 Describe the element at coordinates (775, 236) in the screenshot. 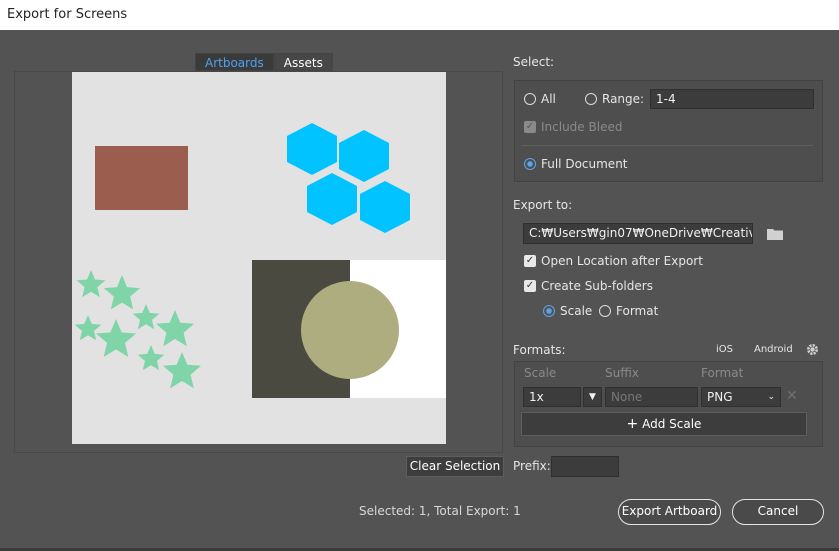

I see `folder-icon` at that location.